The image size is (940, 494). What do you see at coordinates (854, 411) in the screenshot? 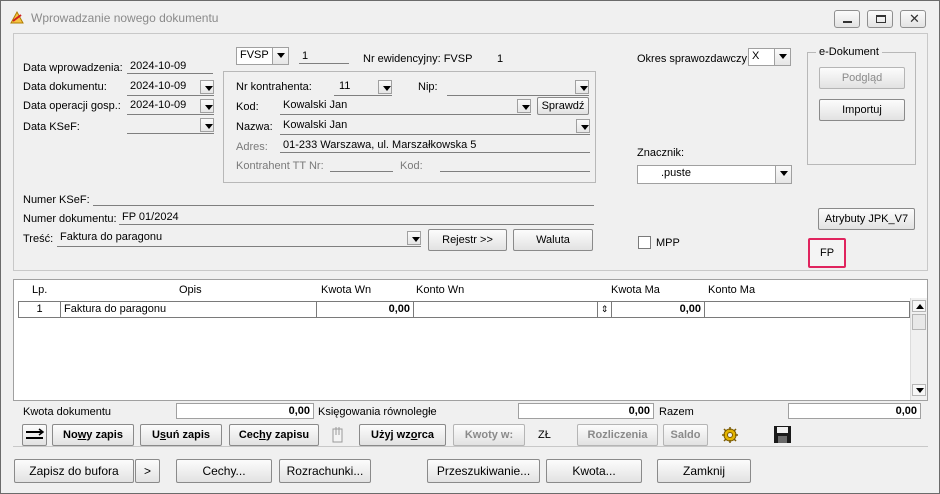
I see `razem-value: 0,00` at bounding box center [854, 411].